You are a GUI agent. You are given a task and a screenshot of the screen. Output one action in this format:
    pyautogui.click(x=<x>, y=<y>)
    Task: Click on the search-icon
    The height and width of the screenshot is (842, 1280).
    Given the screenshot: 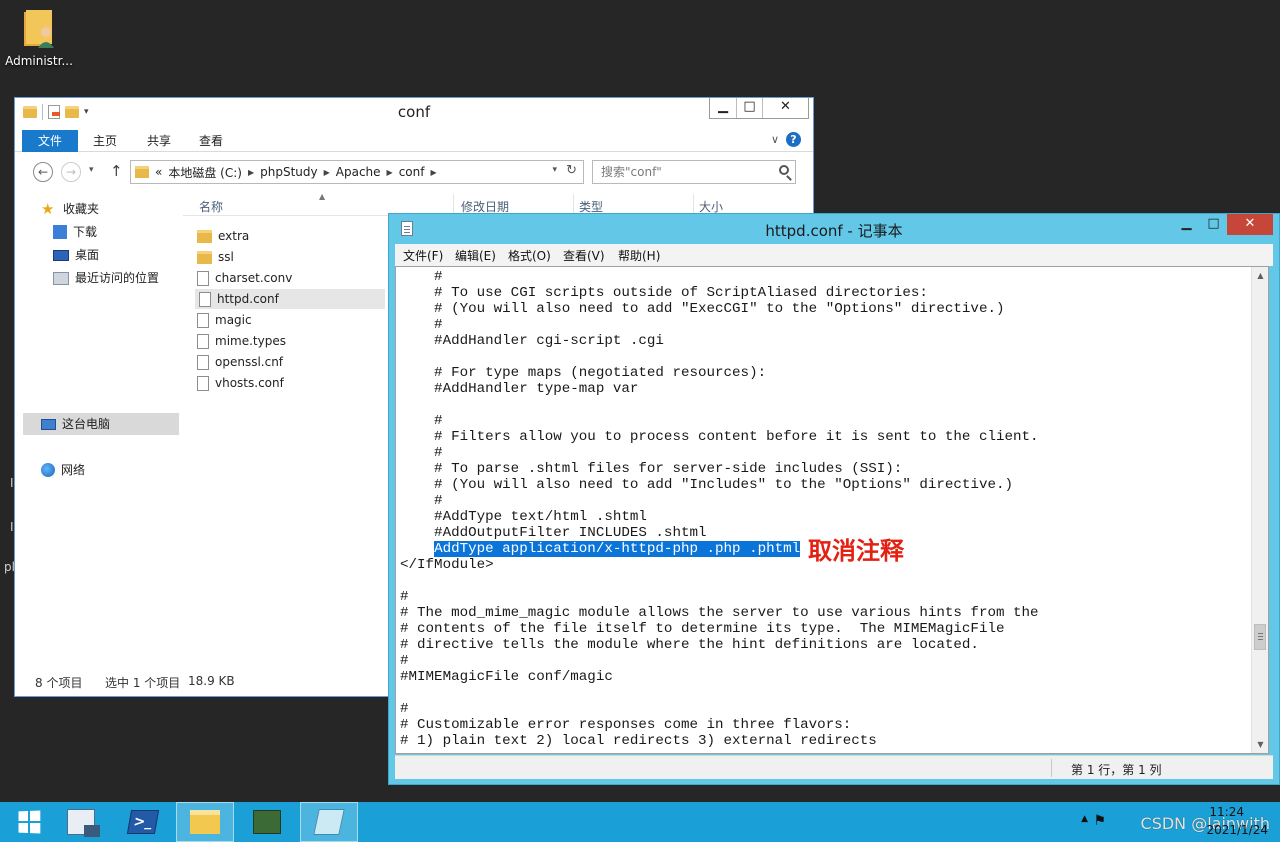 What is the action you would take?
    pyautogui.click(x=784, y=170)
    